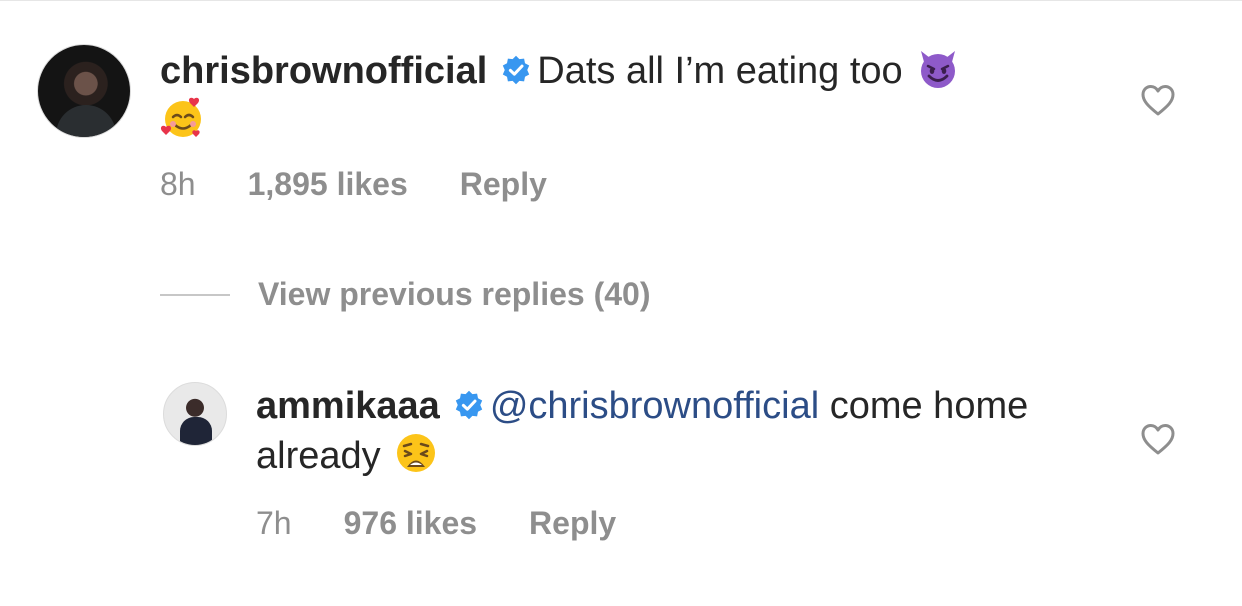  Describe the element at coordinates (621, 0) in the screenshot. I see `top-divider` at that location.